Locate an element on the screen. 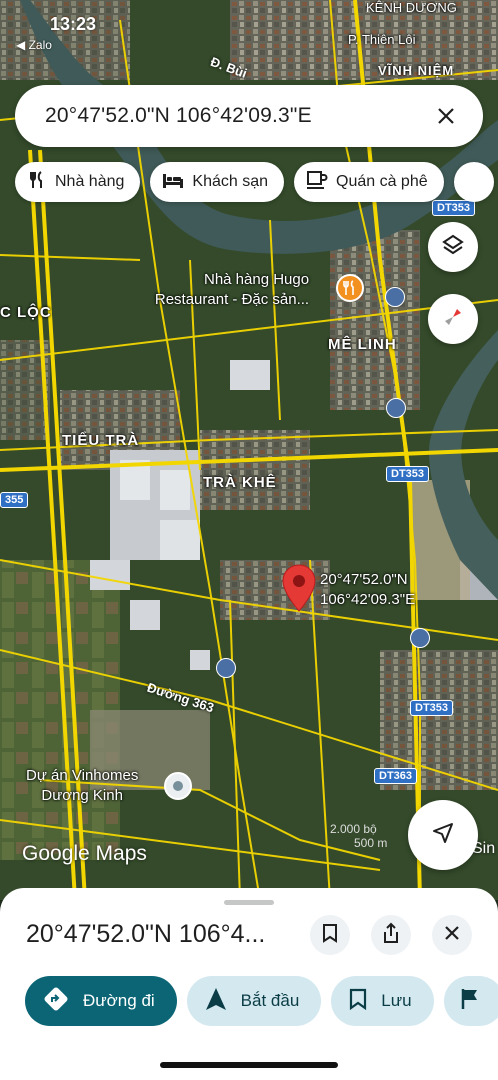 The width and height of the screenshot is (498, 1080). bed-icon is located at coordinates (173, 182).